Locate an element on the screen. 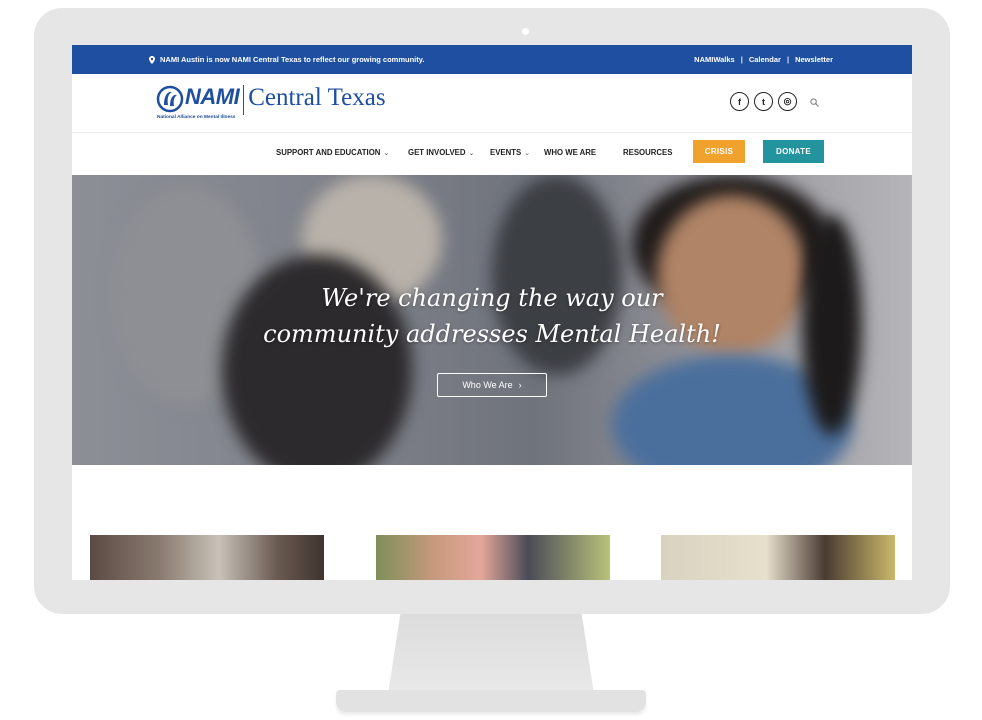 This screenshot has width=982, height=720. logo-name-text: Central Texas is located at coordinates (317, 97).